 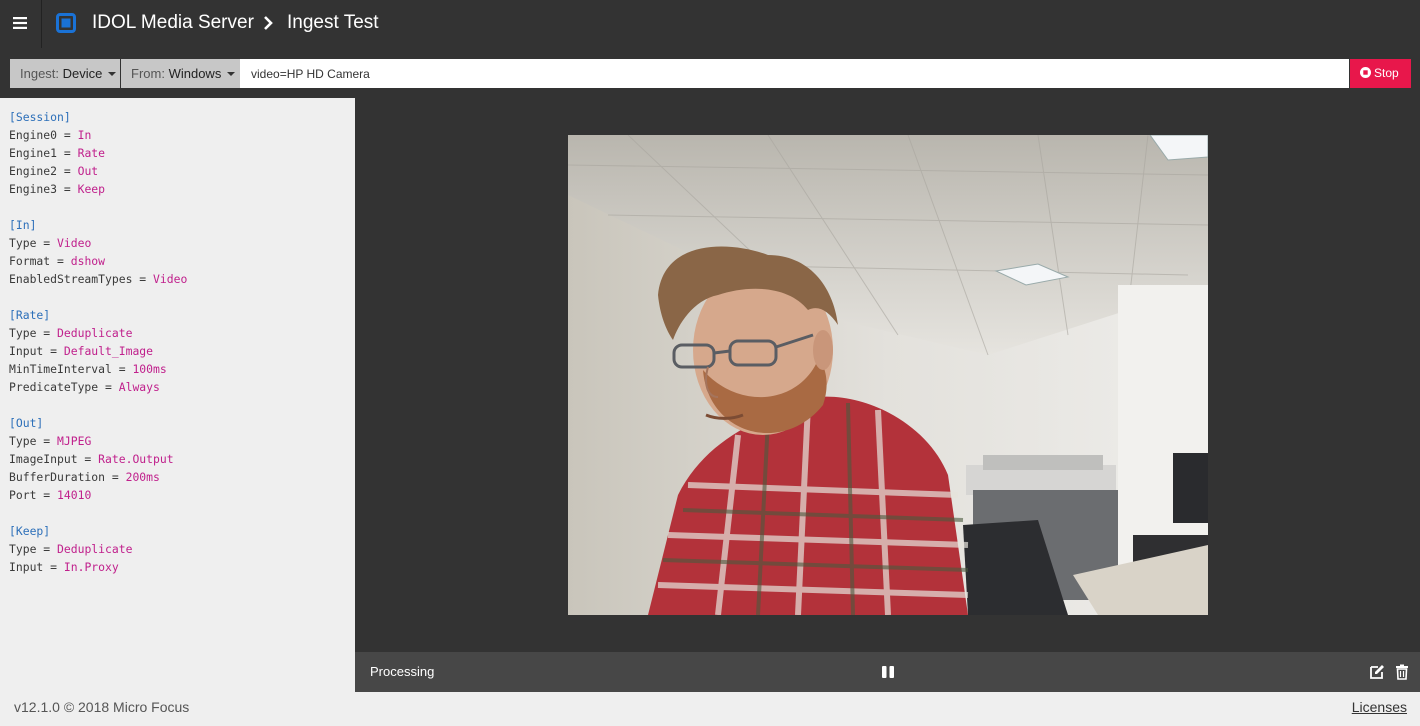 I want to click on config-line: MinTimeInterval = 100ms, so click(x=88, y=369).